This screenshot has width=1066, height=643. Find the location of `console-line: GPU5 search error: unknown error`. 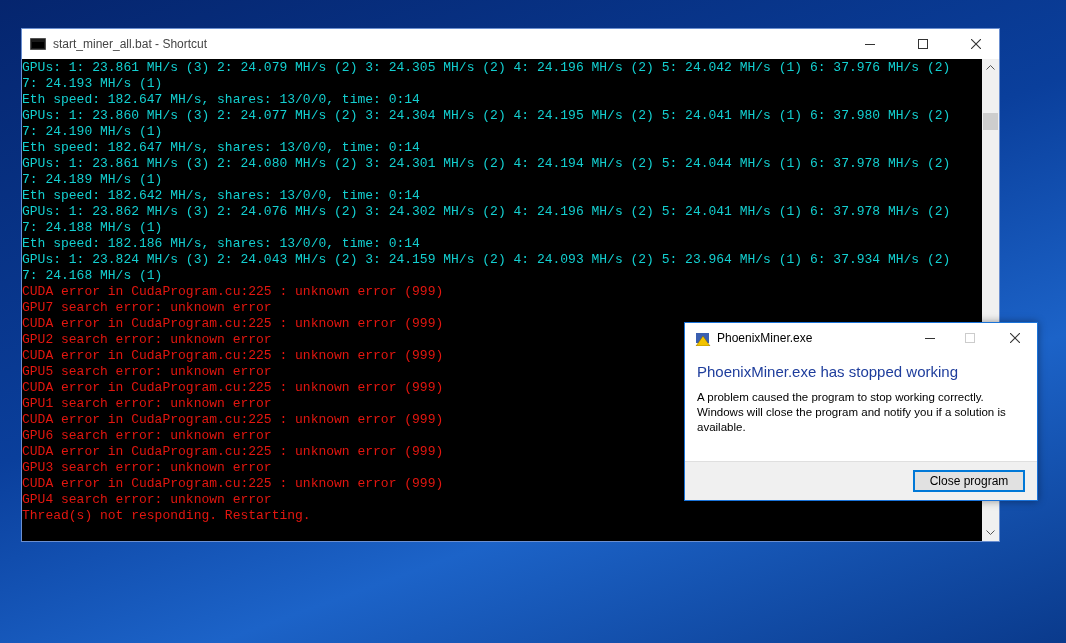

console-line: GPU5 search error: unknown error is located at coordinates (147, 372).